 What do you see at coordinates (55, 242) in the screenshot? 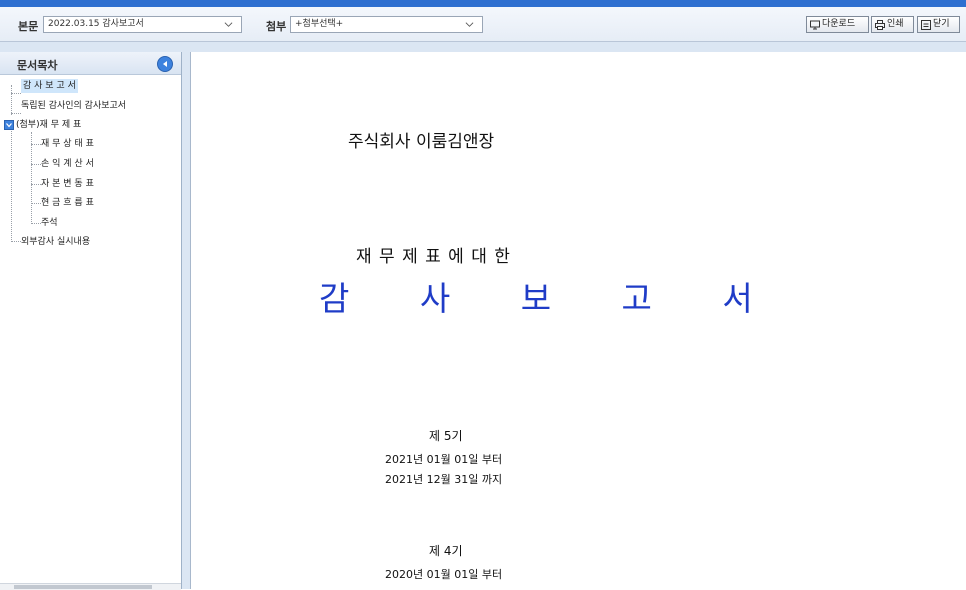
I see `toc-item-external-audit: 외부감사 실시내용` at bounding box center [55, 242].